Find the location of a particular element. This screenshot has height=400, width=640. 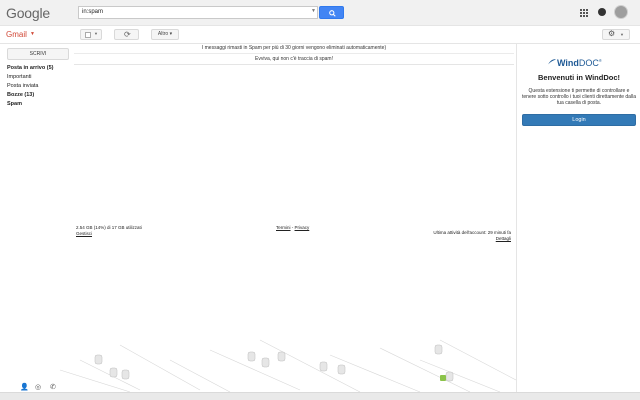

footer-links: Termini - Privacy is located at coordinates (292, 227).